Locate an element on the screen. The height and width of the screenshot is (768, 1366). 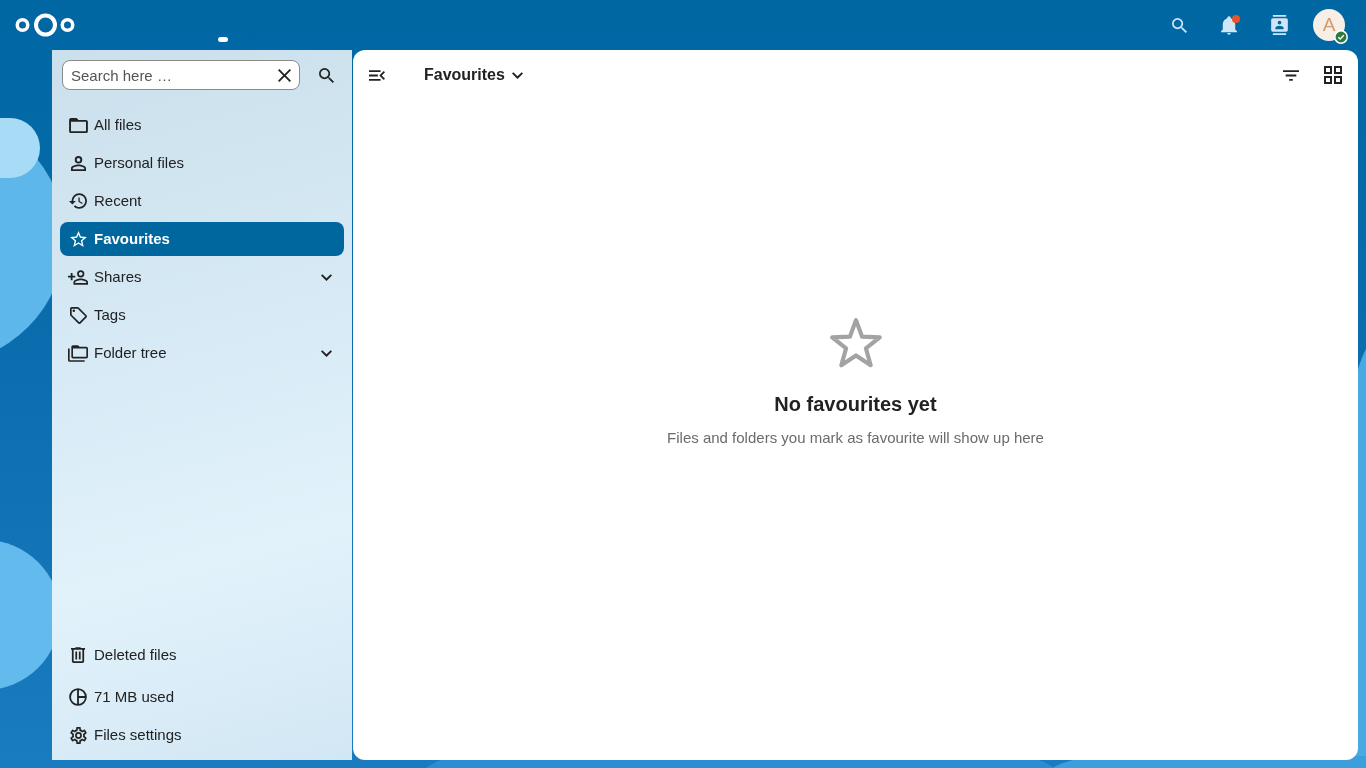
person-plus-icon is located at coordinates (78, 277).